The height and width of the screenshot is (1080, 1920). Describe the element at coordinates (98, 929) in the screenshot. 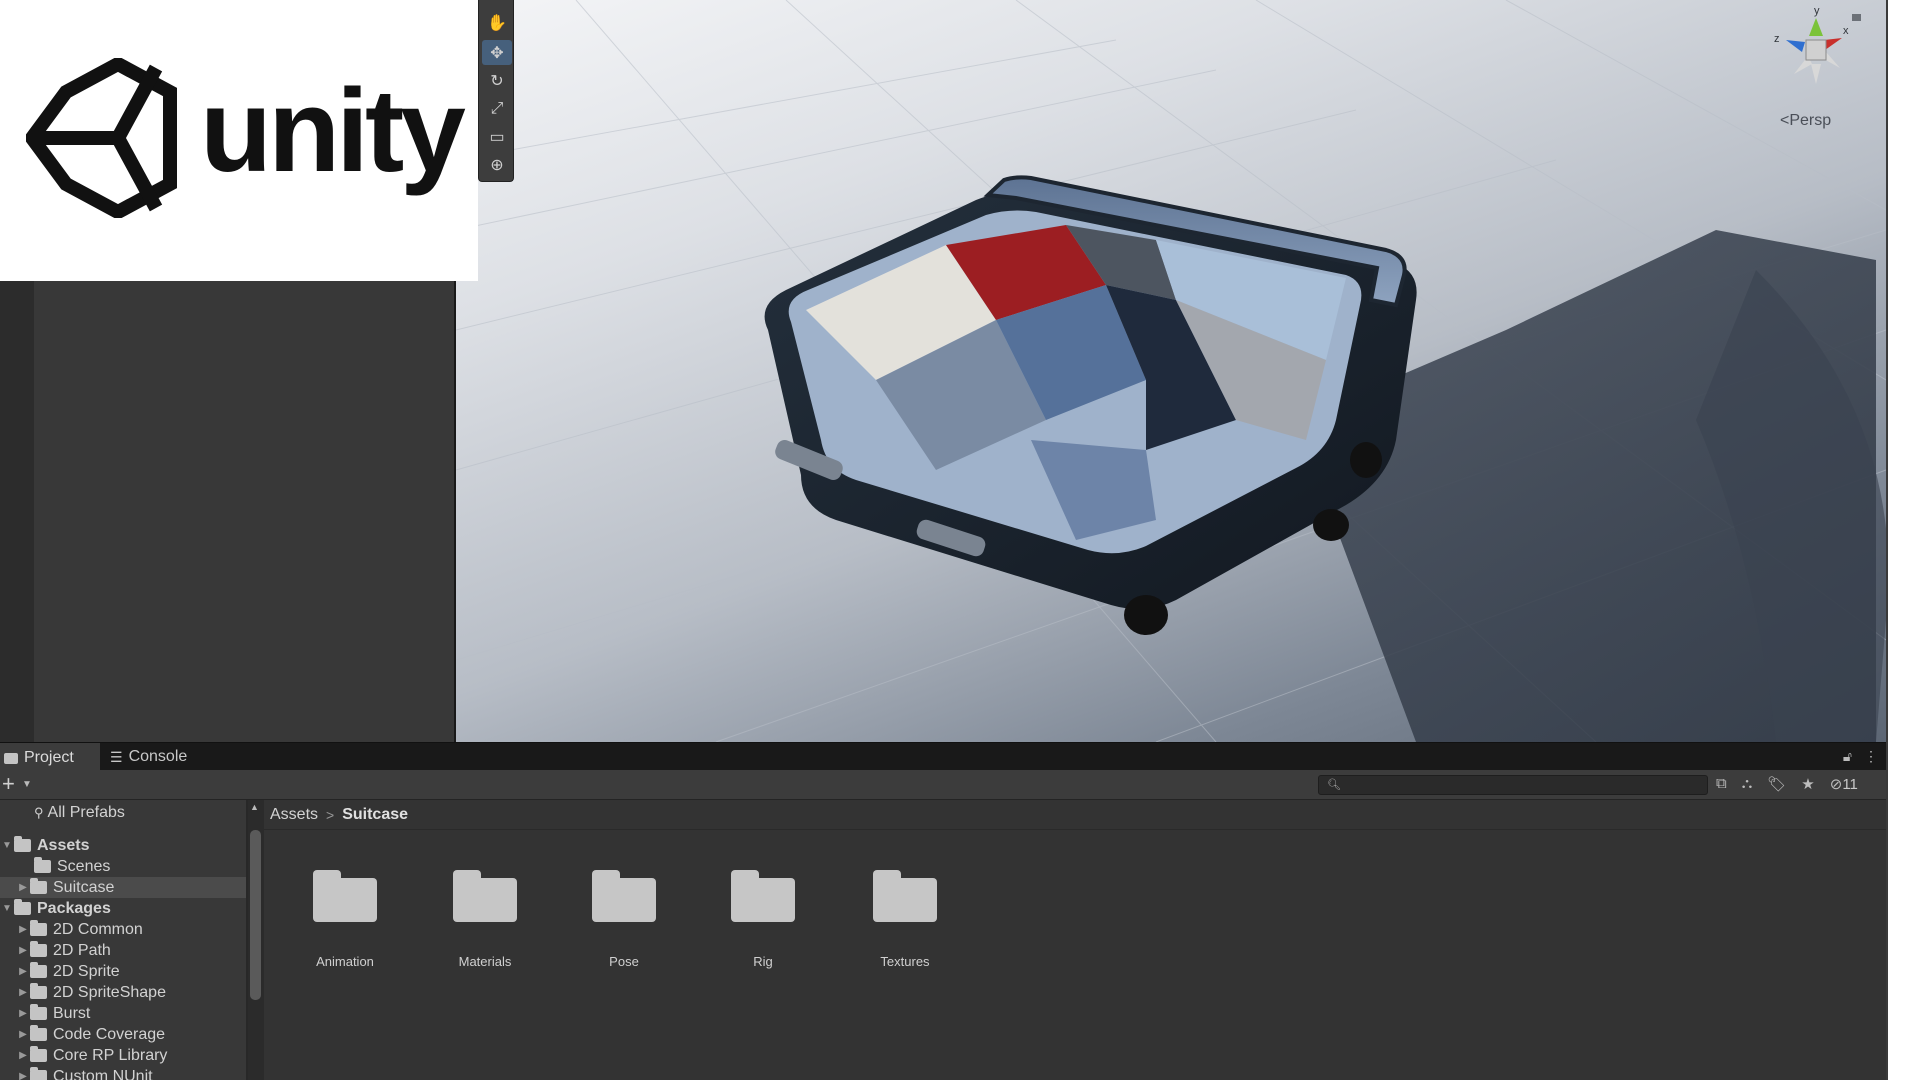

I see `tree-item-label: 2D Common` at that location.